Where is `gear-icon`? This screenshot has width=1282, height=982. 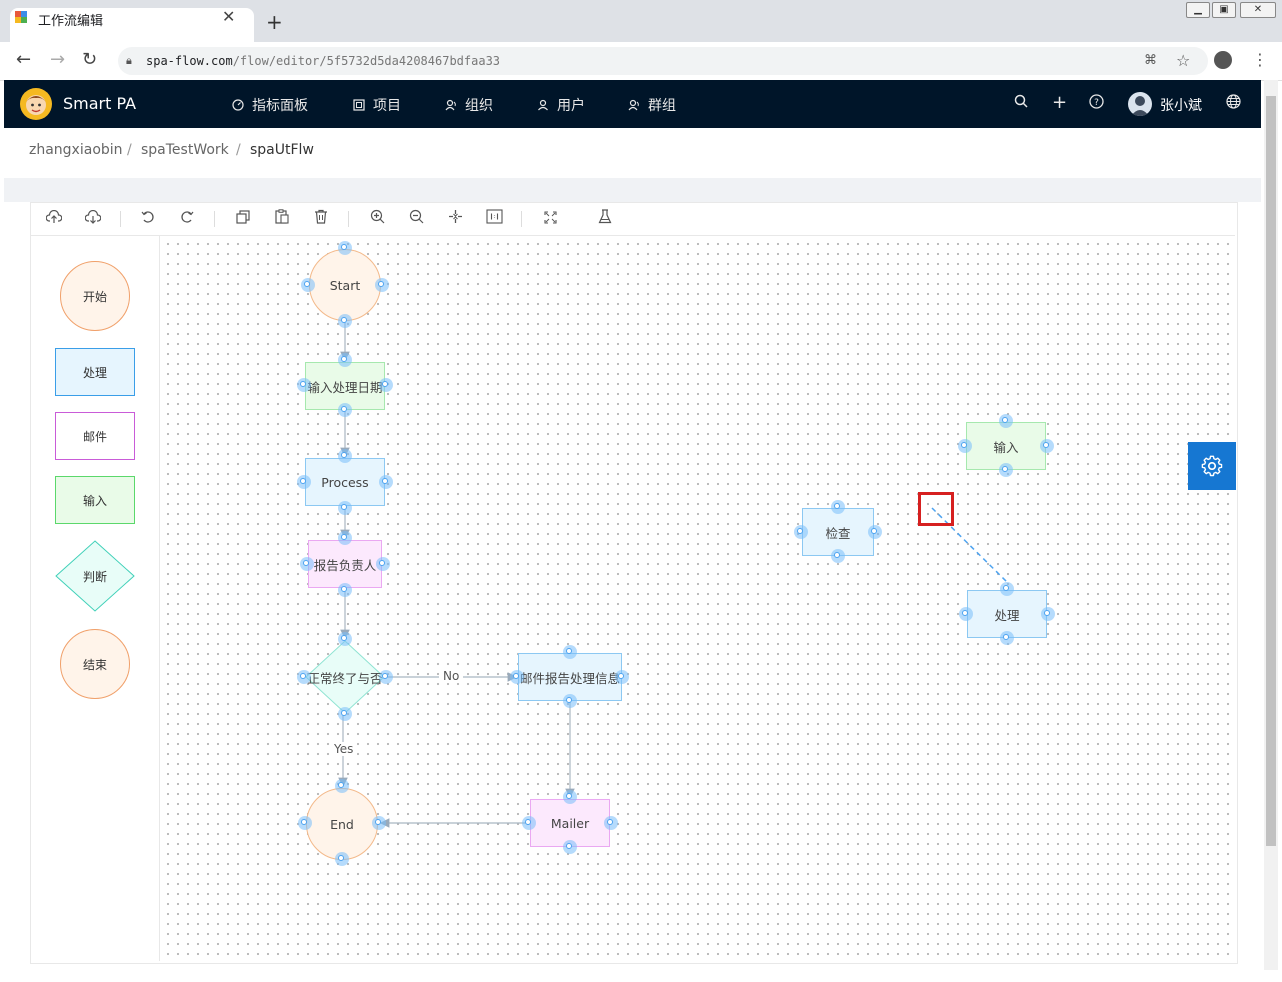 gear-icon is located at coordinates (1212, 466).